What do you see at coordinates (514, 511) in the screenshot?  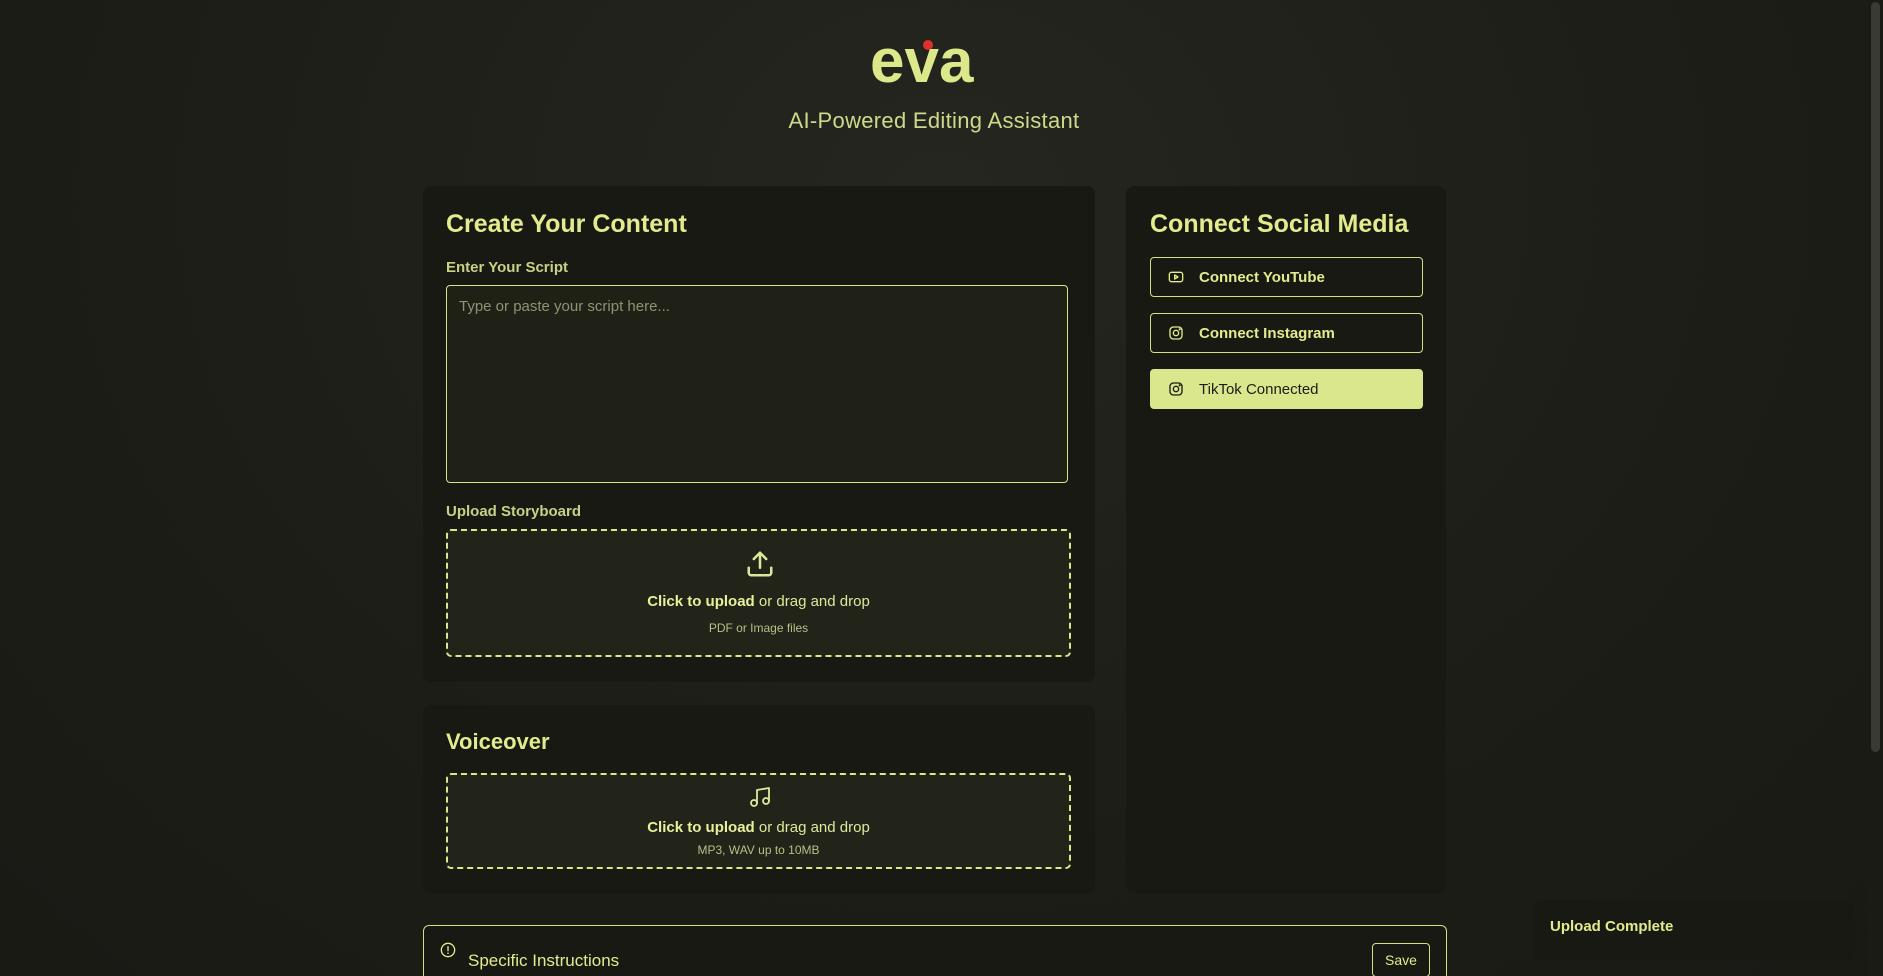 I see `storyboard-label: Upload Storyboard` at bounding box center [514, 511].